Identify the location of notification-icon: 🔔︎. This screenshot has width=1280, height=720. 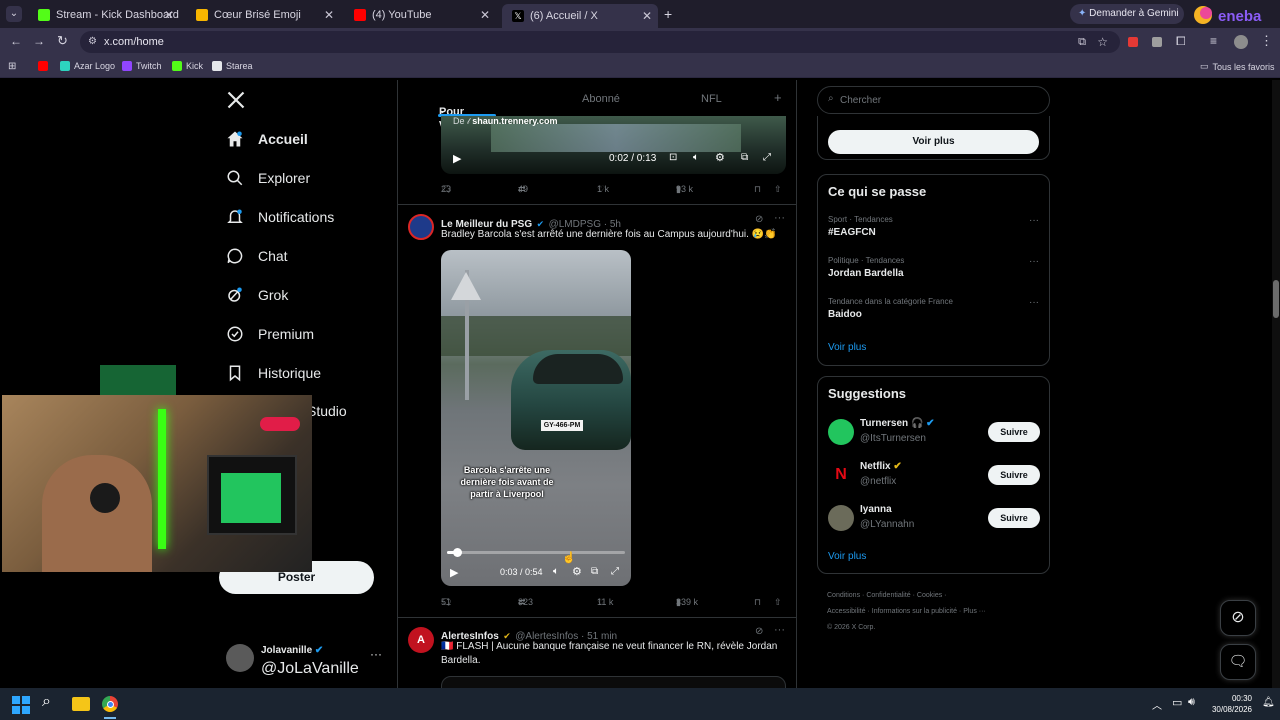
(1268, 702).